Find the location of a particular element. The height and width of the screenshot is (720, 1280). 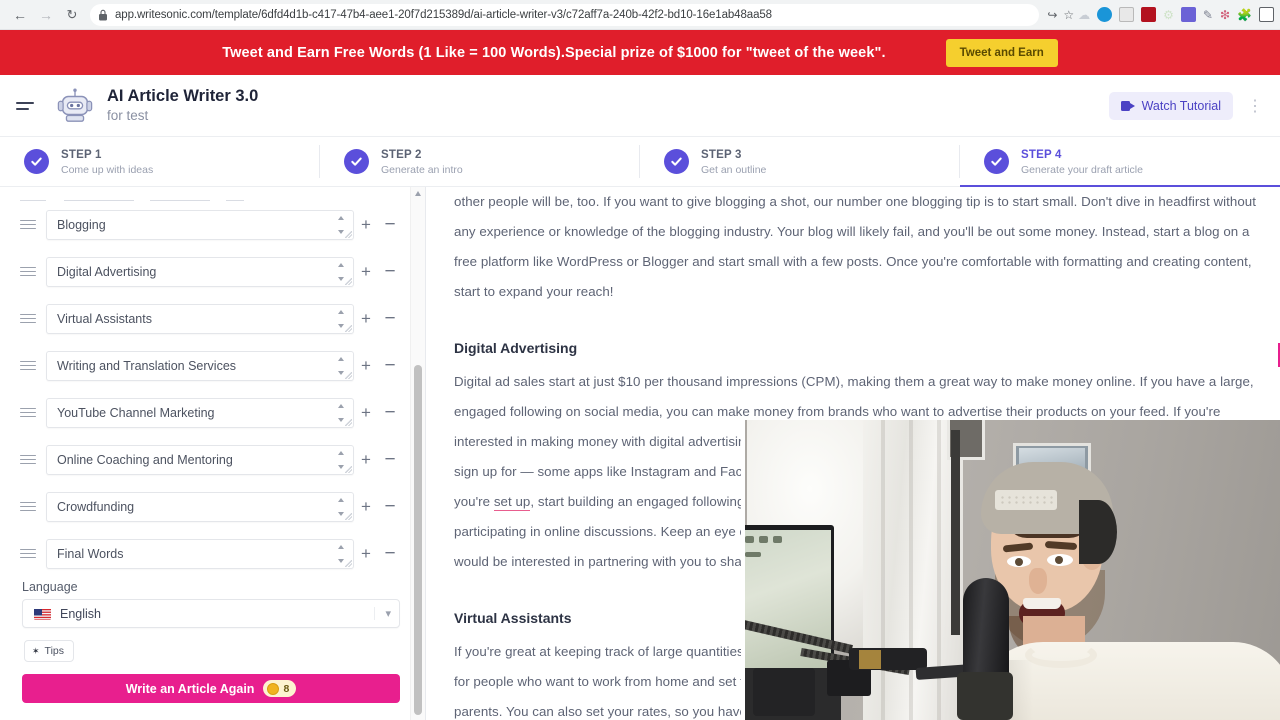

back-arrow-icon: ← is located at coordinates (20, 15).